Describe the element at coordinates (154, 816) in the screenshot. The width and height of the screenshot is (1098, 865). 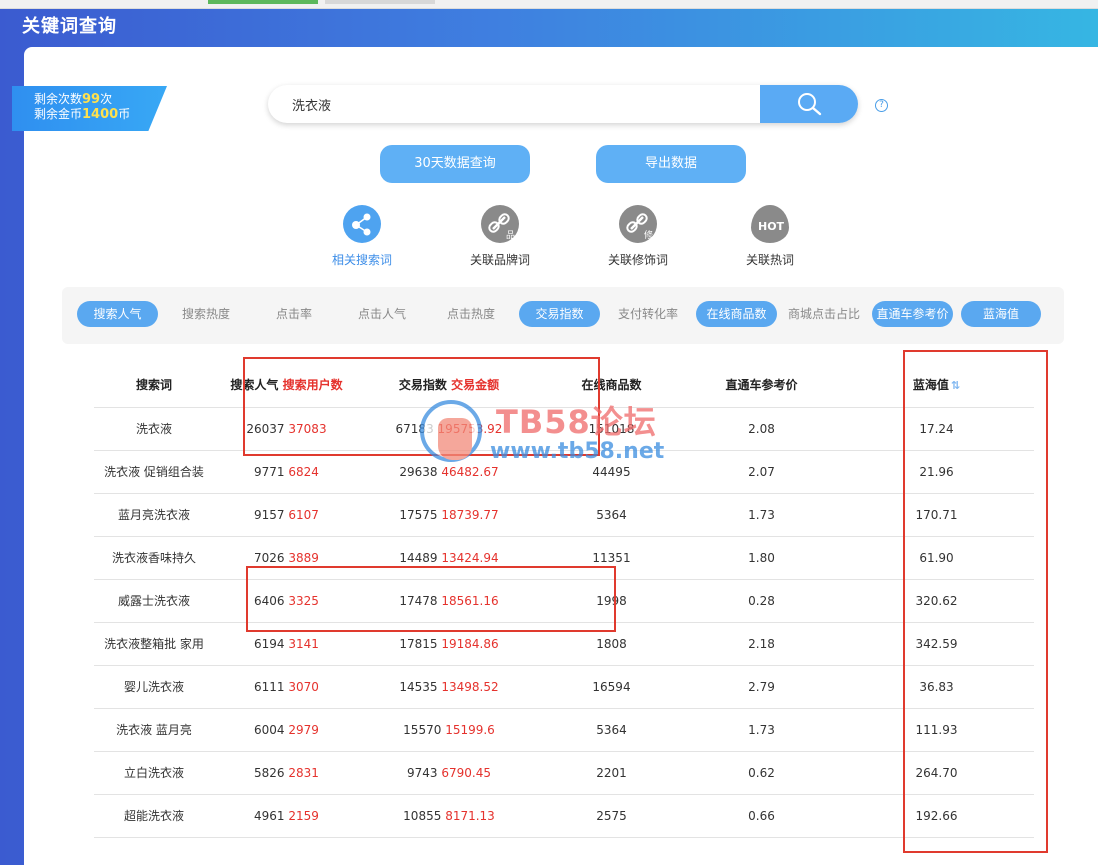
I see `cell-keyword: 超能洗衣液` at that location.